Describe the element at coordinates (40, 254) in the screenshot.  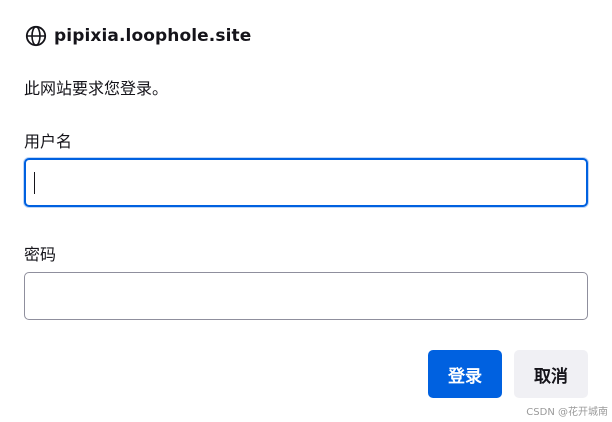
I see `password-label: 密码` at that location.